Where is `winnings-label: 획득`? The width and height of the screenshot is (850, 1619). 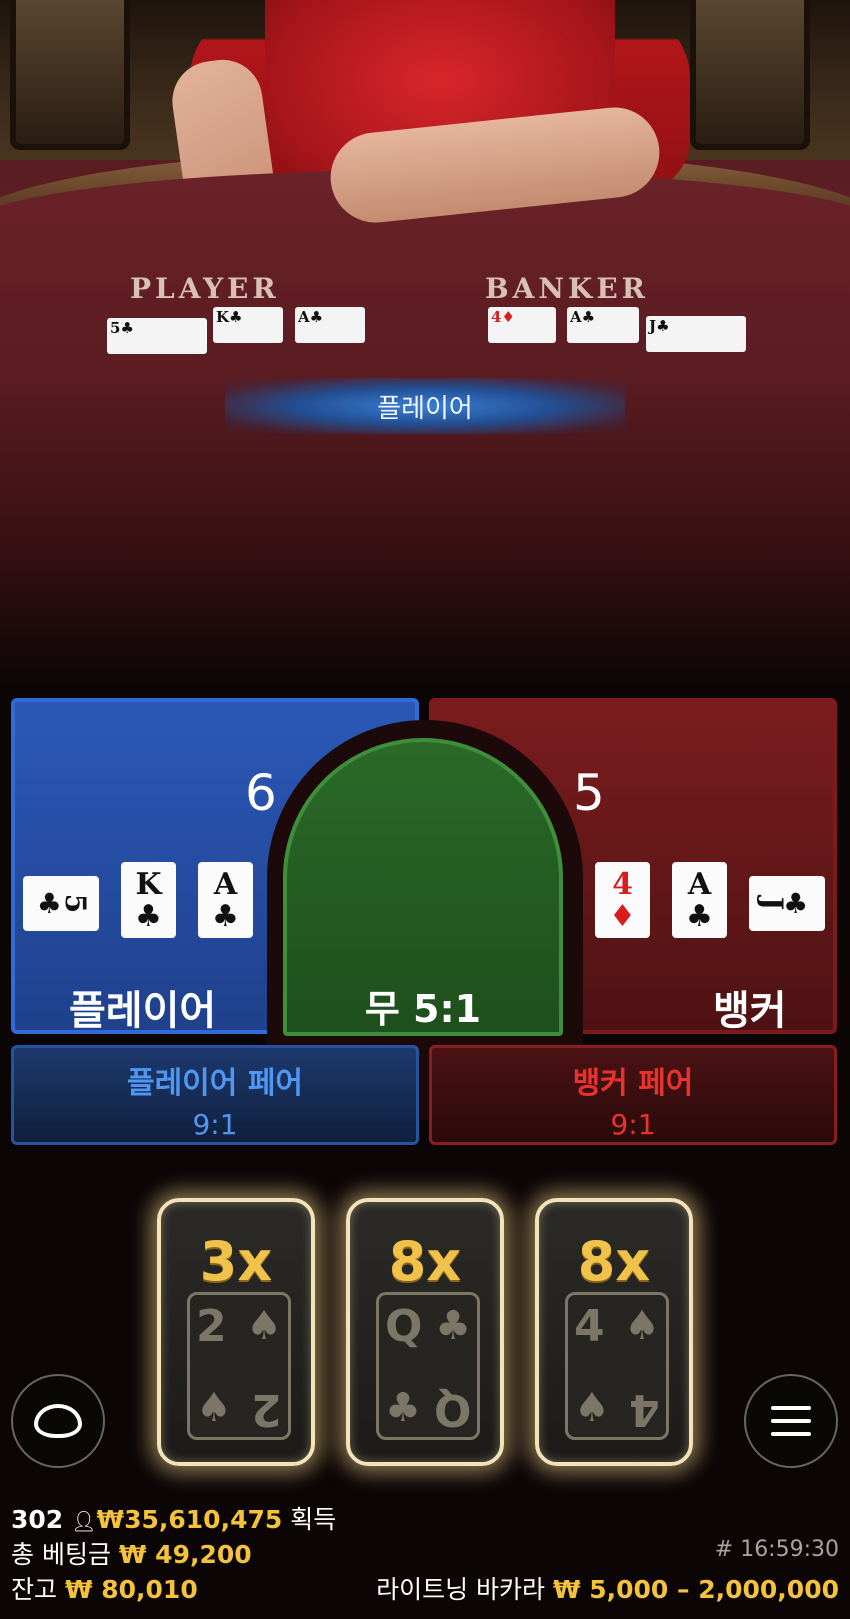
winnings-label: 획득 is located at coordinates (313, 1519).